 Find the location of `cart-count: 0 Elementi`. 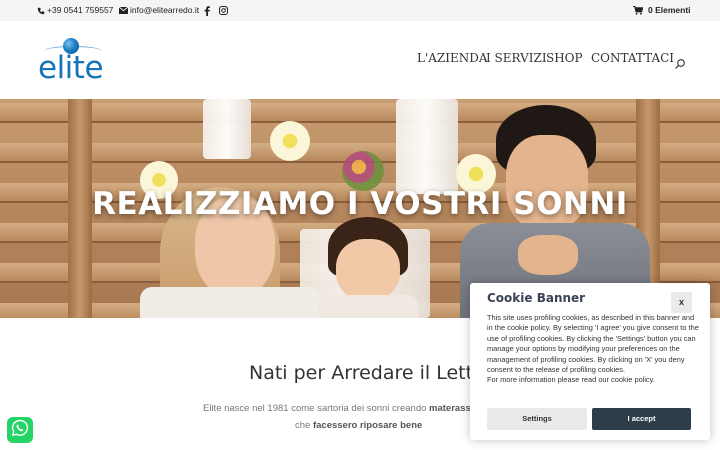

cart-count: 0 Elementi is located at coordinates (669, 10).